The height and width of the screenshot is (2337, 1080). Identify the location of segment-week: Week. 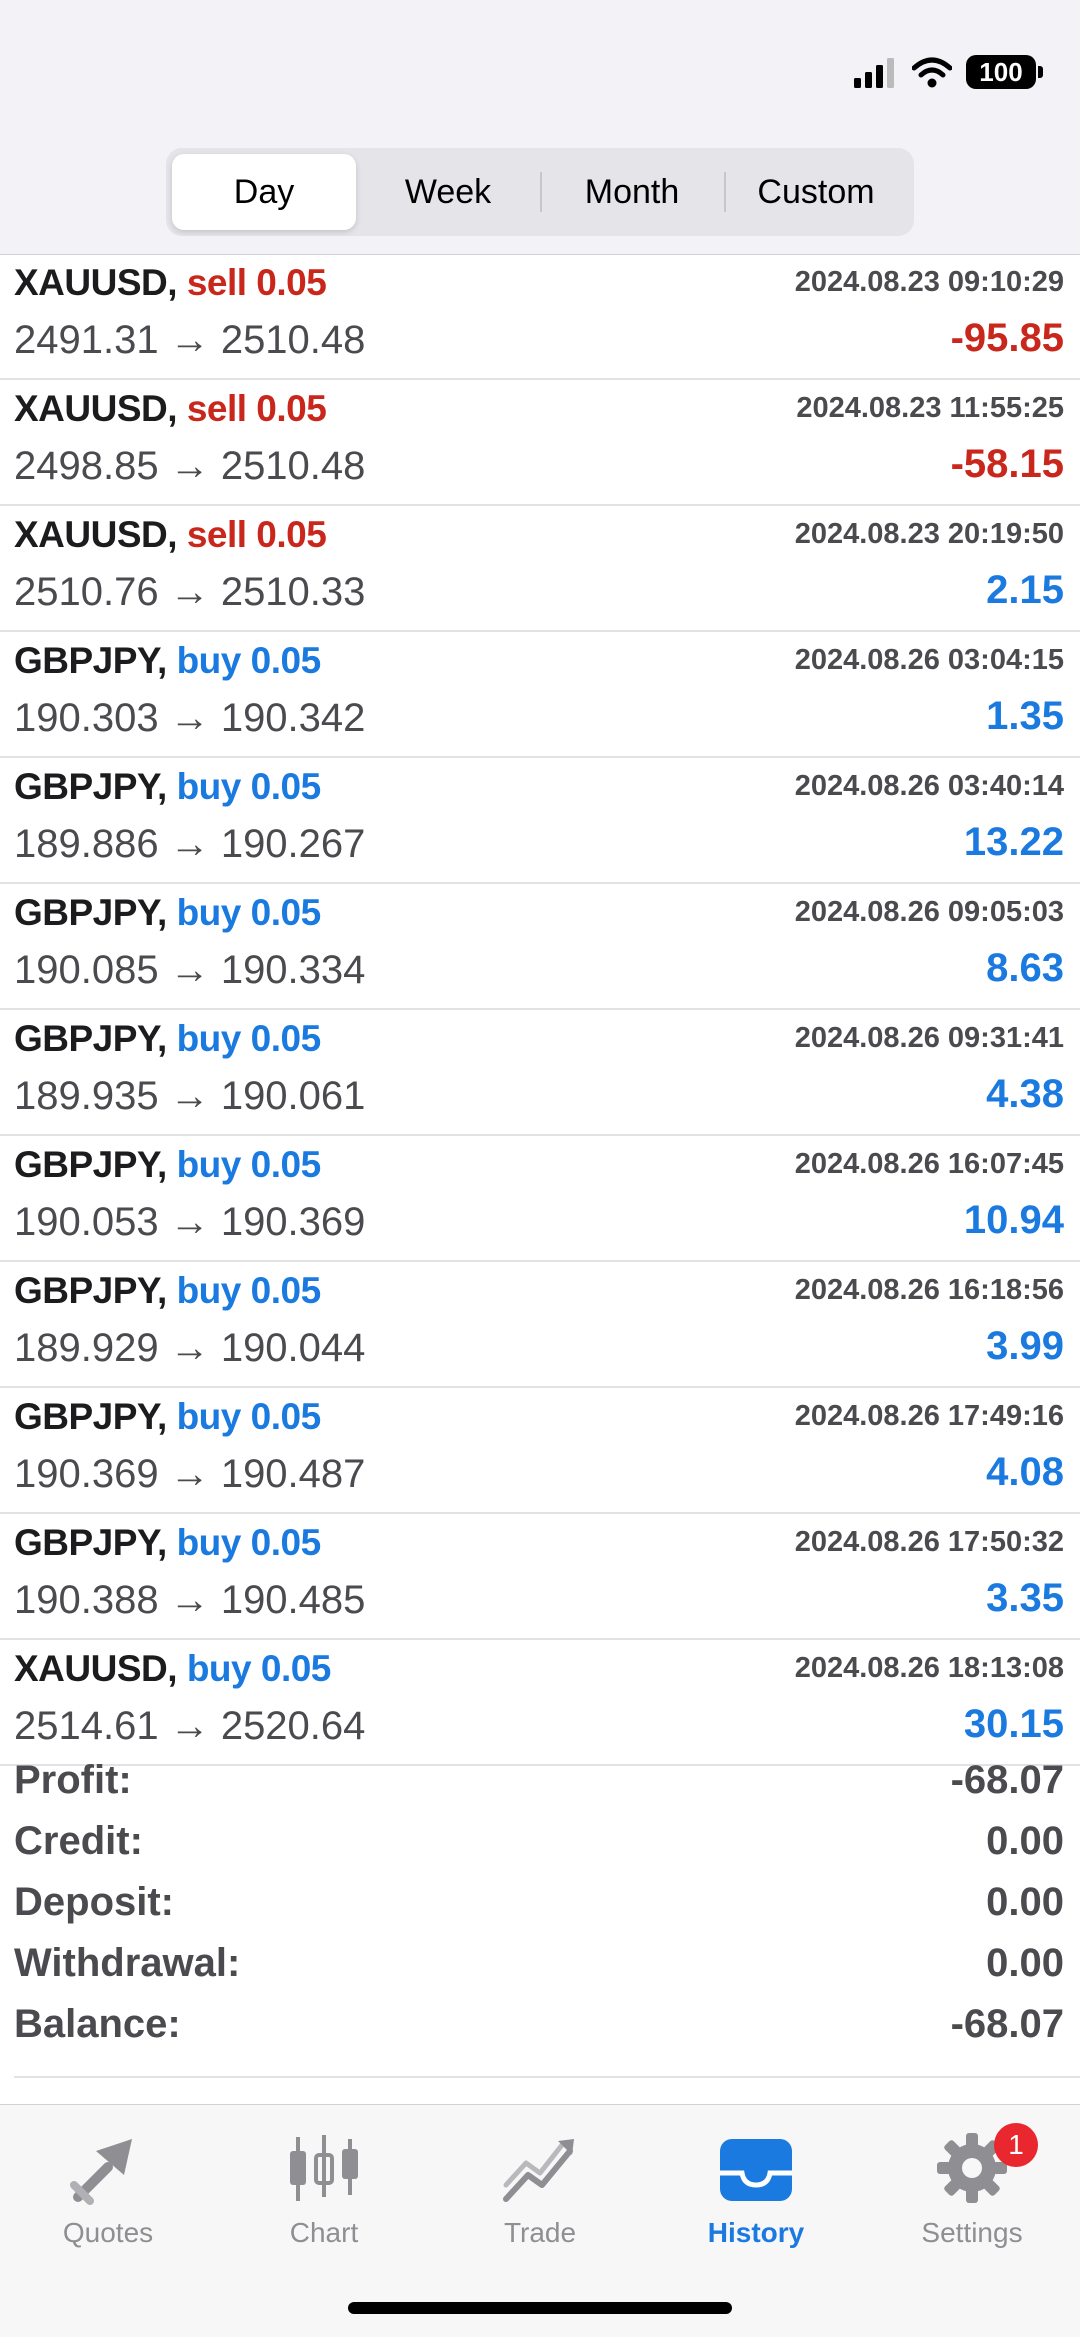
(448, 192).